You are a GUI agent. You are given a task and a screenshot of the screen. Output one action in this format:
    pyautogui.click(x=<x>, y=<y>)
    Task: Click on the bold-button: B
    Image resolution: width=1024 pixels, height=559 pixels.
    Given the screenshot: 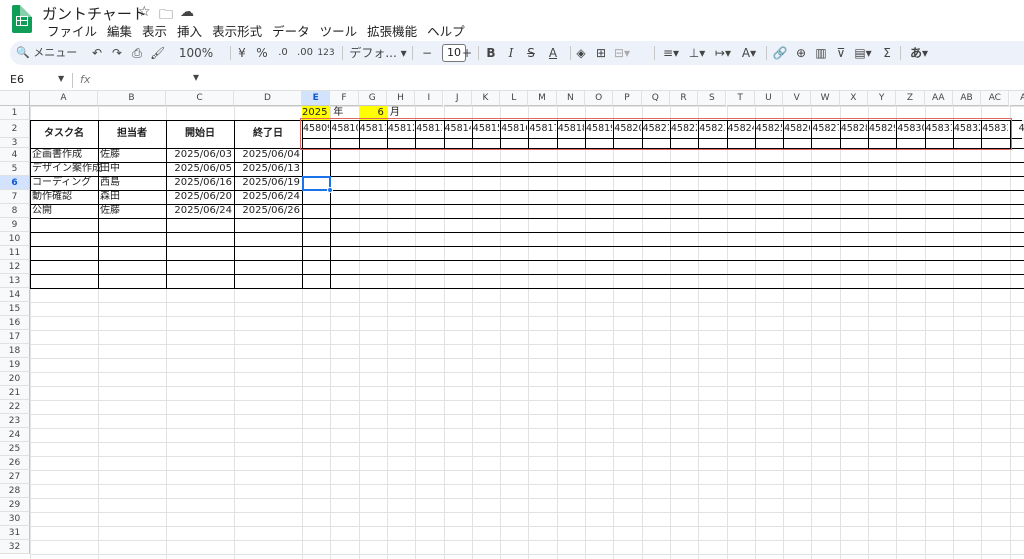 What is the action you would take?
    pyautogui.click(x=491, y=53)
    